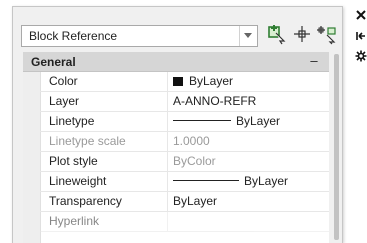 This screenshot has width=367, height=243. Describe the element at coordinates (361, 36) in the screenshot. I see `auto-hide-icon` at that location.